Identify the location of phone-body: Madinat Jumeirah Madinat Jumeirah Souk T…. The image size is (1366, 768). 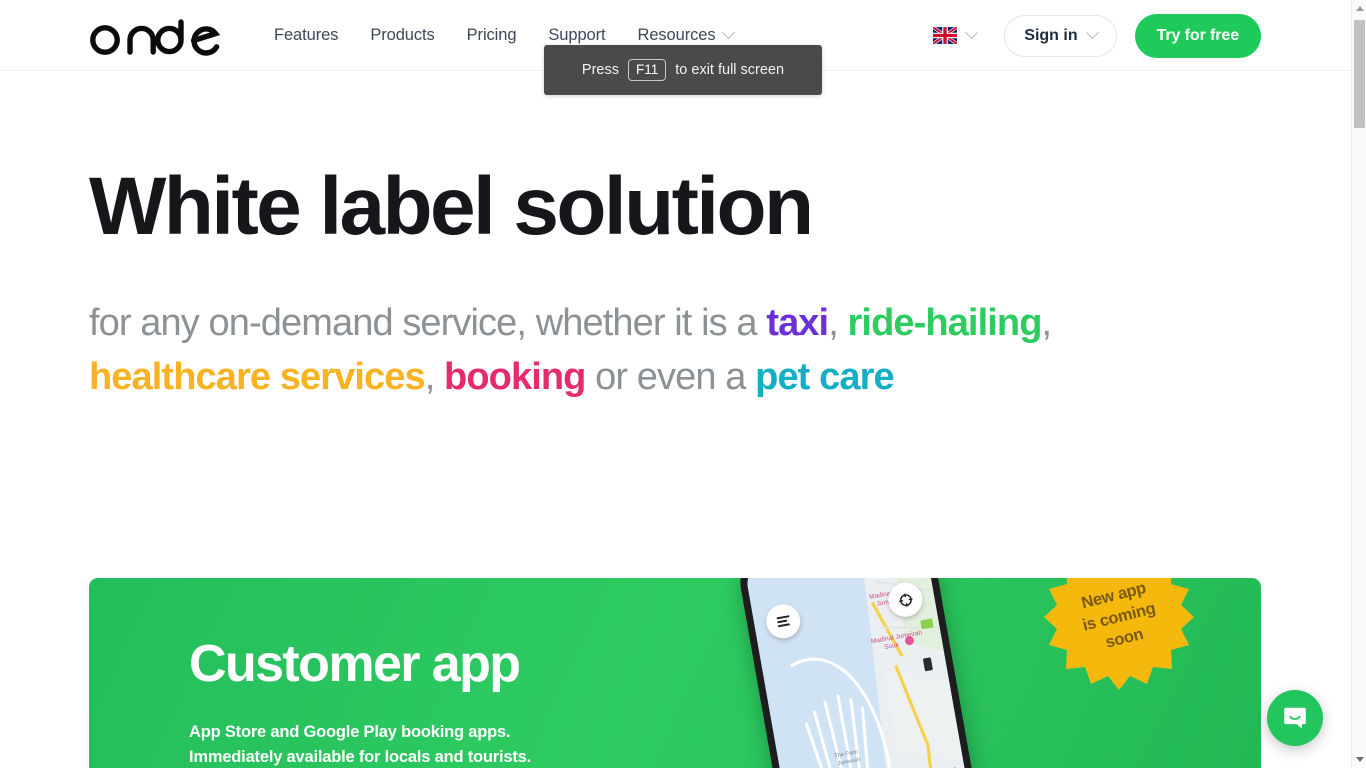
(860, 673).